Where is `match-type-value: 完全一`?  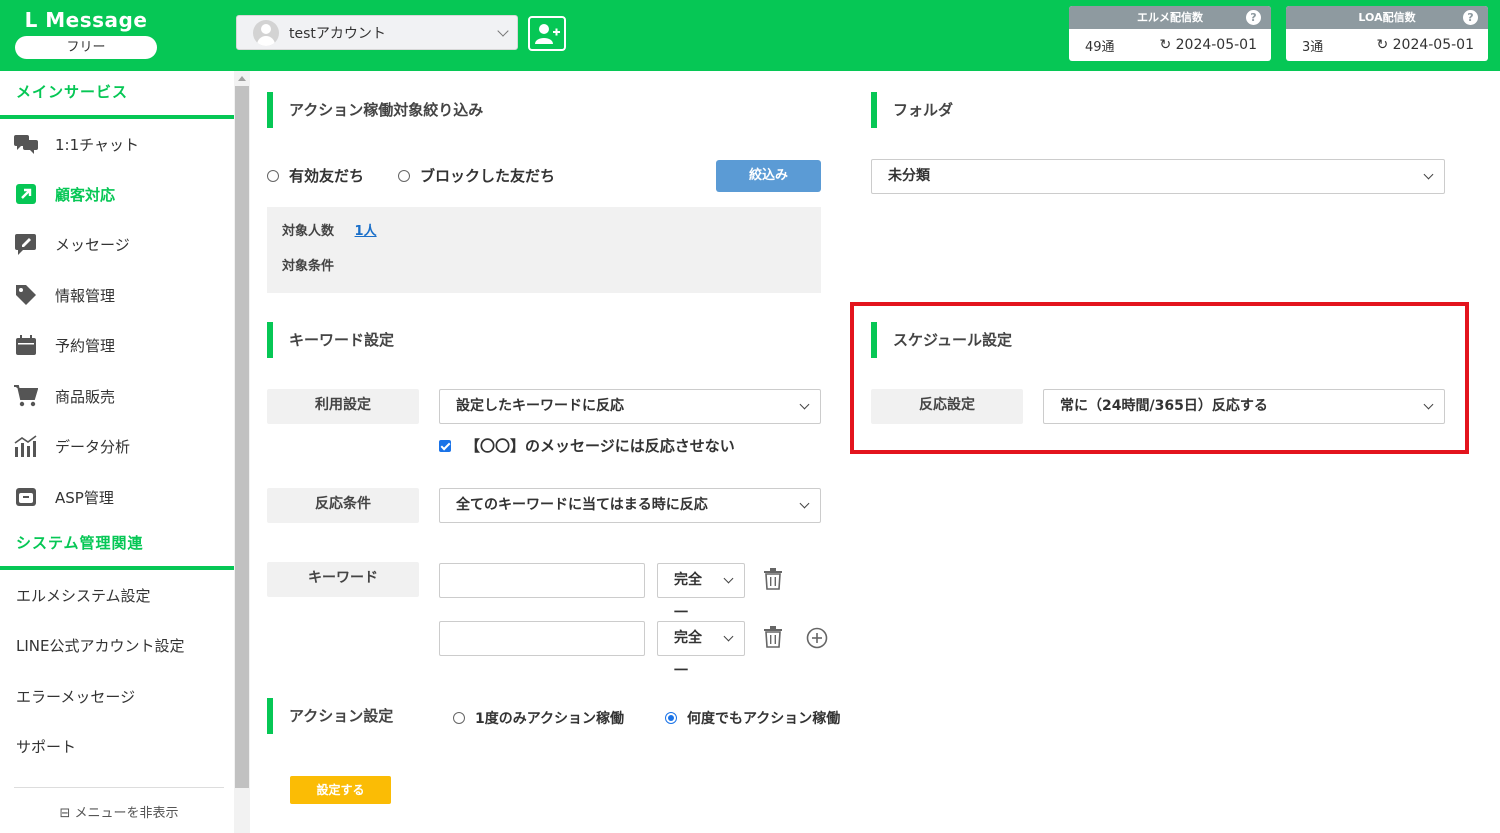 match-type-value: 完全一 is located at coordinates (688, 654).